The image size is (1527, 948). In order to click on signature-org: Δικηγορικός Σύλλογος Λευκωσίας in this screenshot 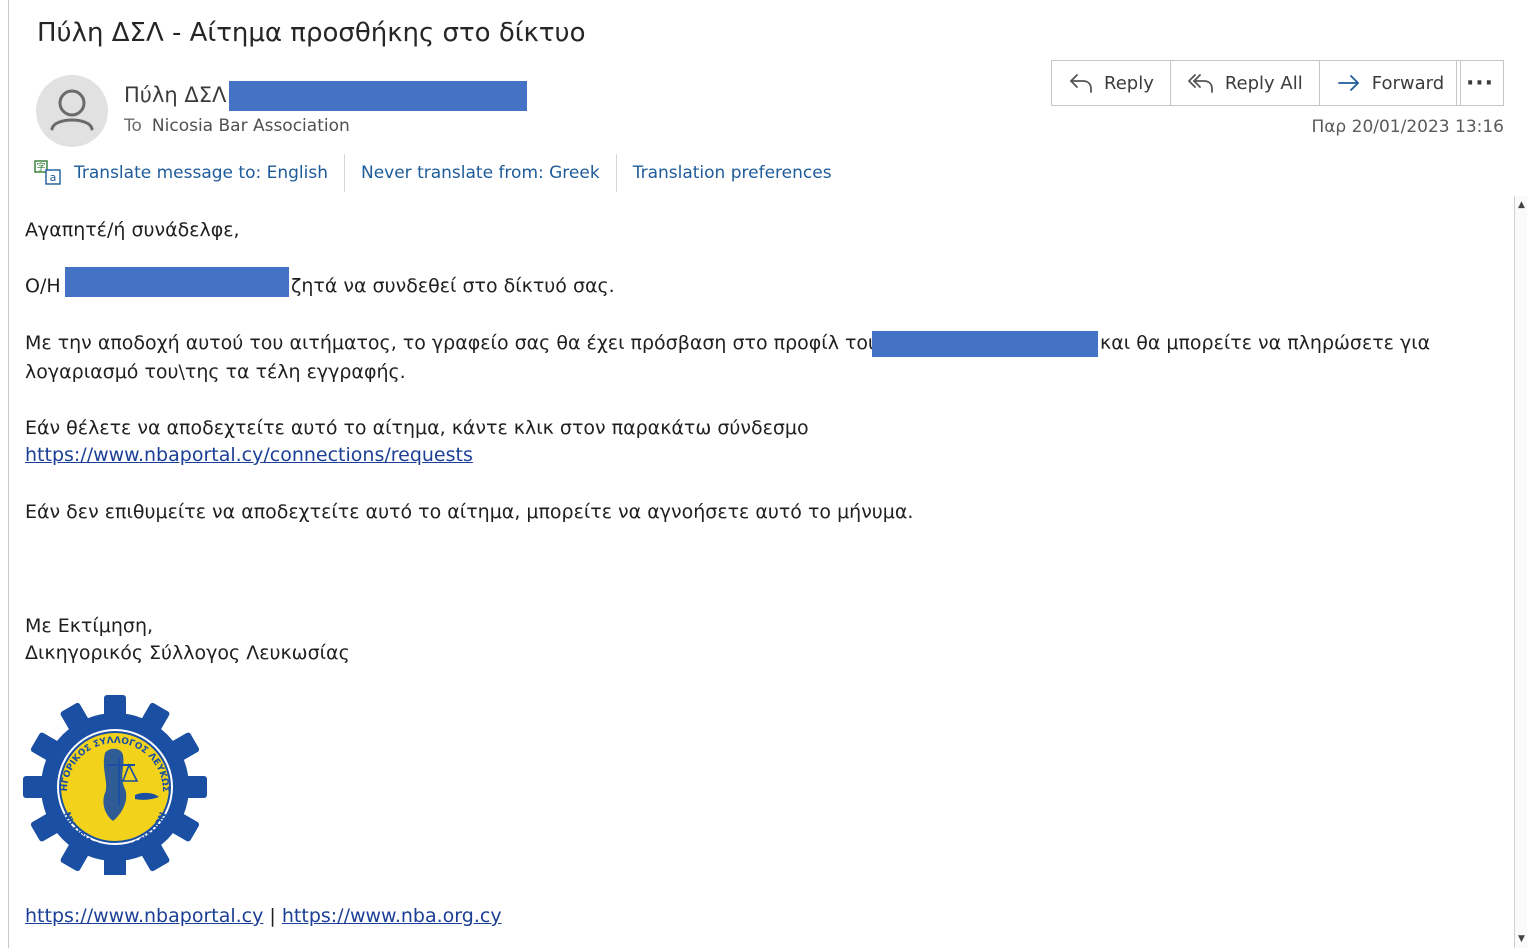, I will do `click(187, 653)`.